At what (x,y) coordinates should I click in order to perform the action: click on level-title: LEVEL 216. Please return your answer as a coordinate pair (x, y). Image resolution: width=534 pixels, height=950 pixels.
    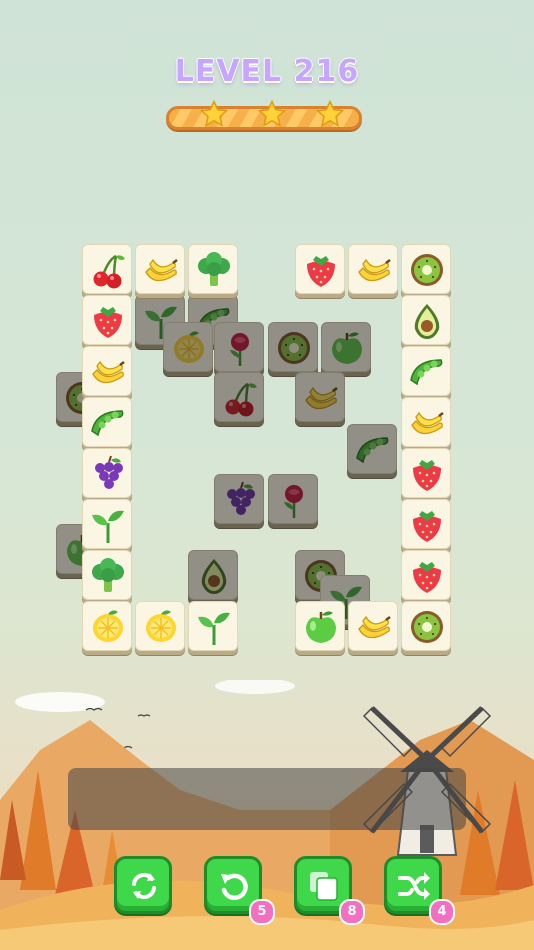
    Looking at the image, I should click on (267, 71).